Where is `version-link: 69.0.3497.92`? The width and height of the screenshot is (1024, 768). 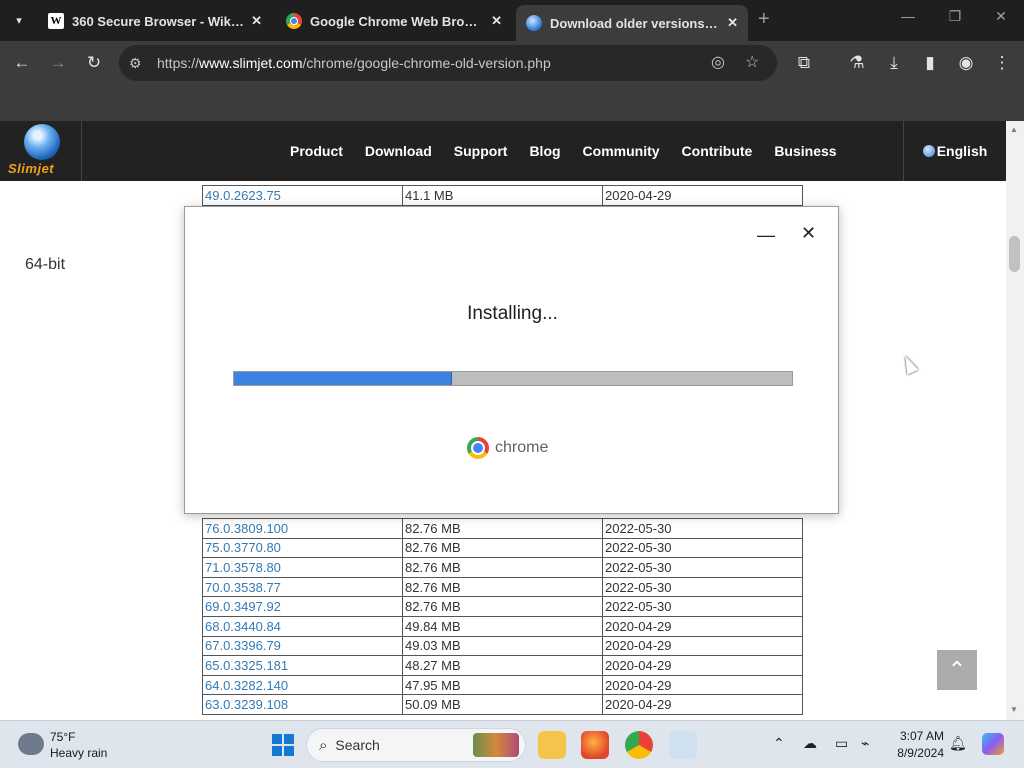 version-link: 69.0.3497.92 is located at coordinates (302, 606).